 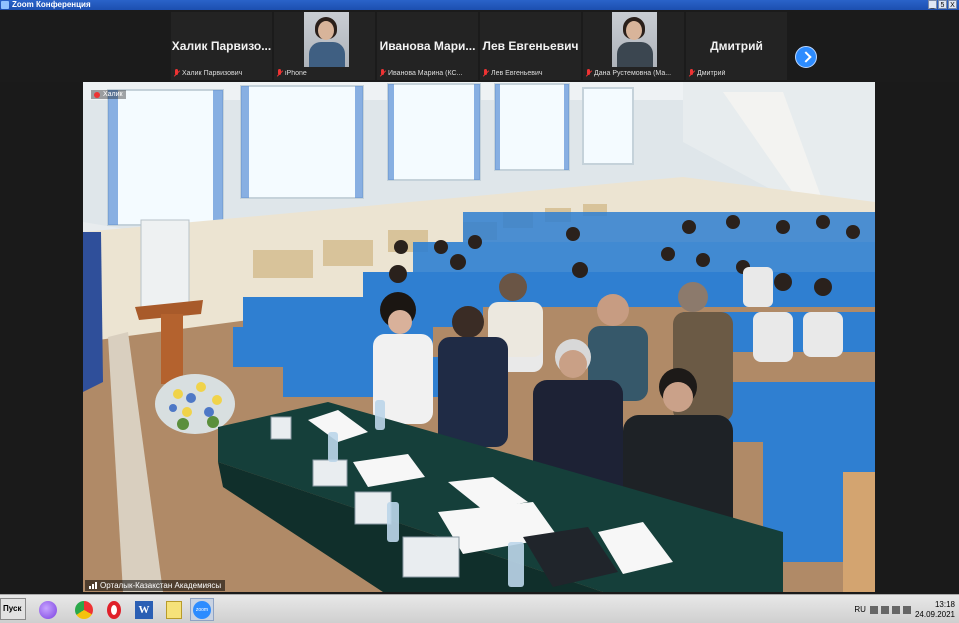 What do you see at coordinates (108, 94) in the screenshot?
I see `video-owner-label: Халик` at bounding box center [108, 94].